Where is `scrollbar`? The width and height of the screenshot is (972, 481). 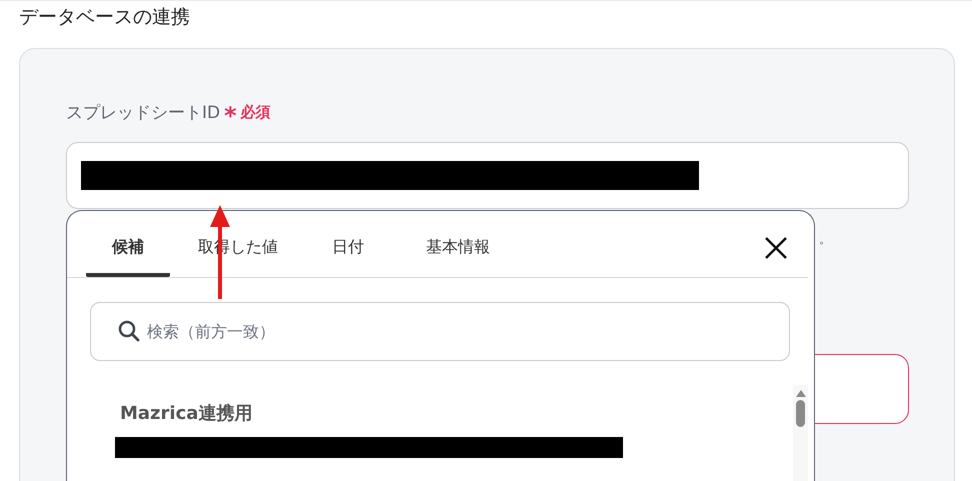 scrollbar is located at coordinates (800, 433).